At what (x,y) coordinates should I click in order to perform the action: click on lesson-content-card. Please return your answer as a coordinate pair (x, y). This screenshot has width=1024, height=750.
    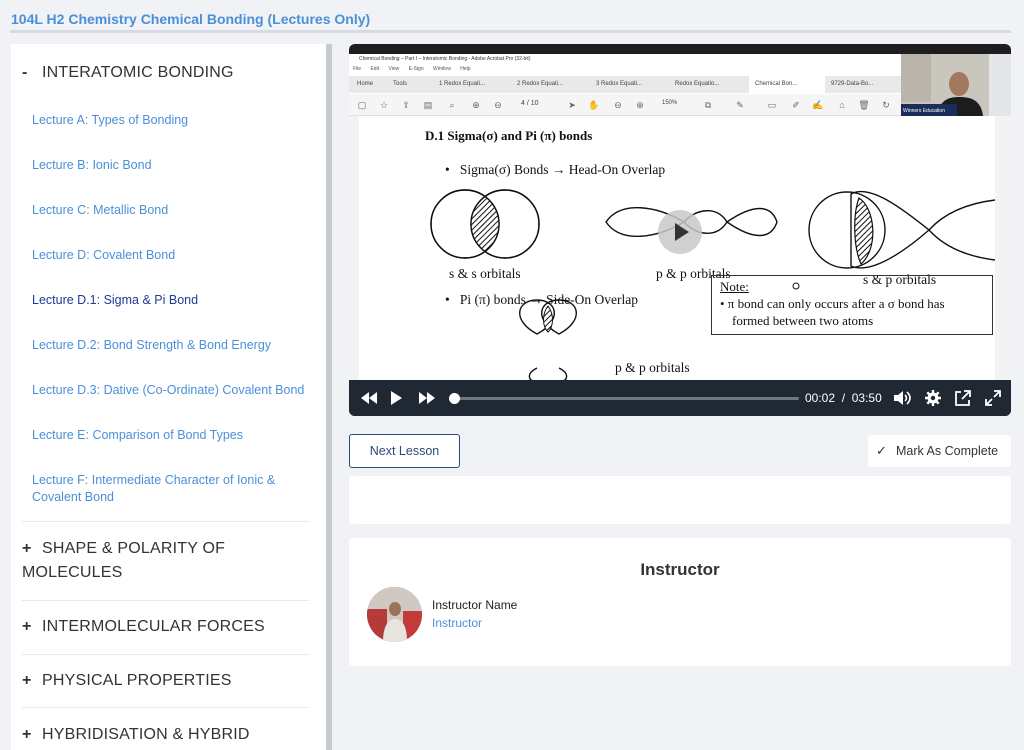
    Looking at the image, I should click on (680, 500).